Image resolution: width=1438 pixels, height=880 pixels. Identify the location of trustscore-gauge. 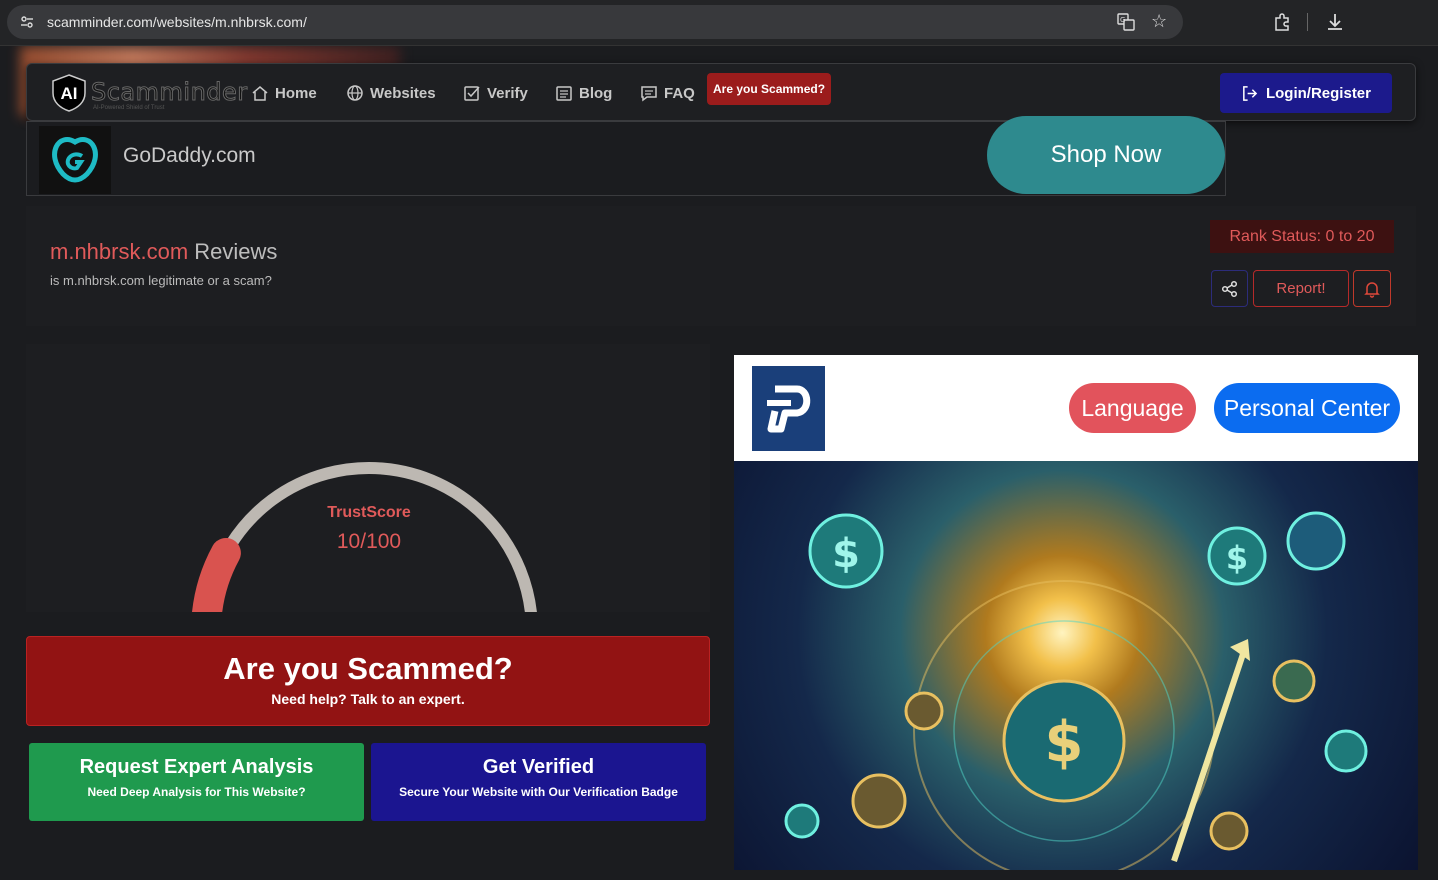
(364, 537).